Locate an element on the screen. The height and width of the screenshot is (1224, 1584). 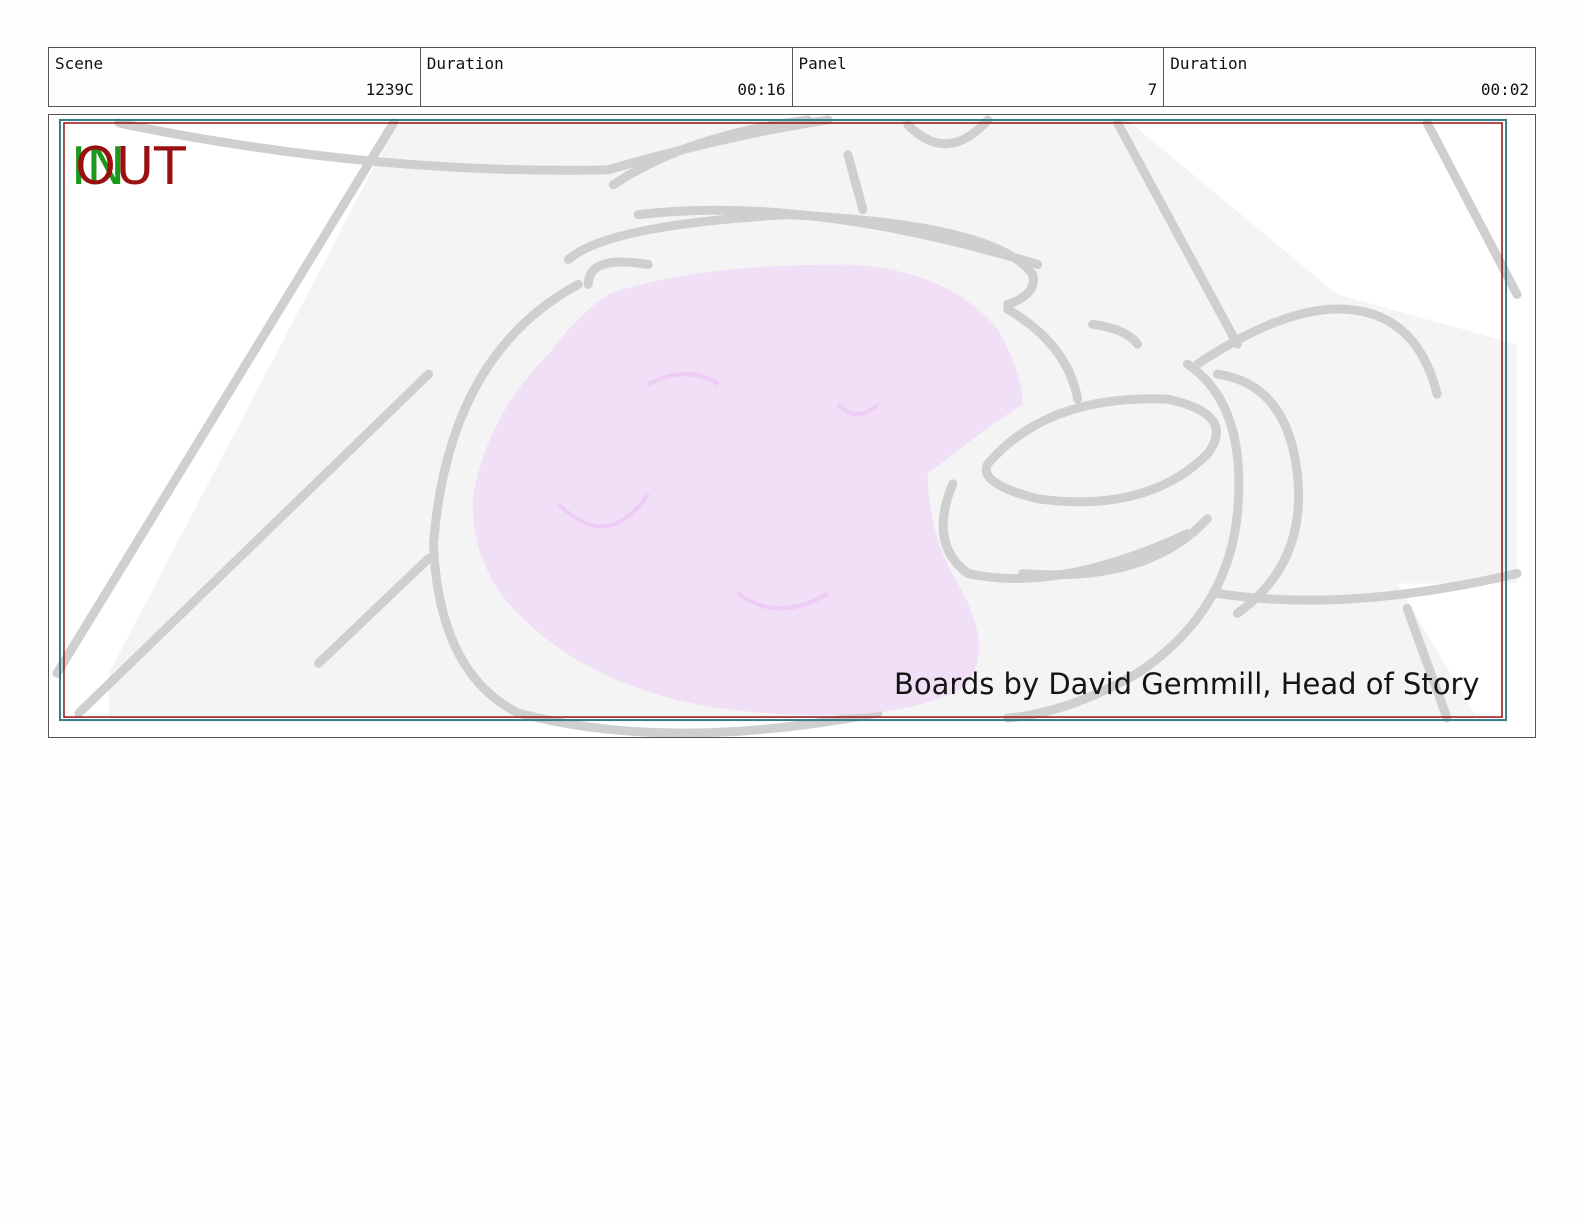
in-out-marker: IN OUT is located at coordinates (141, 167).